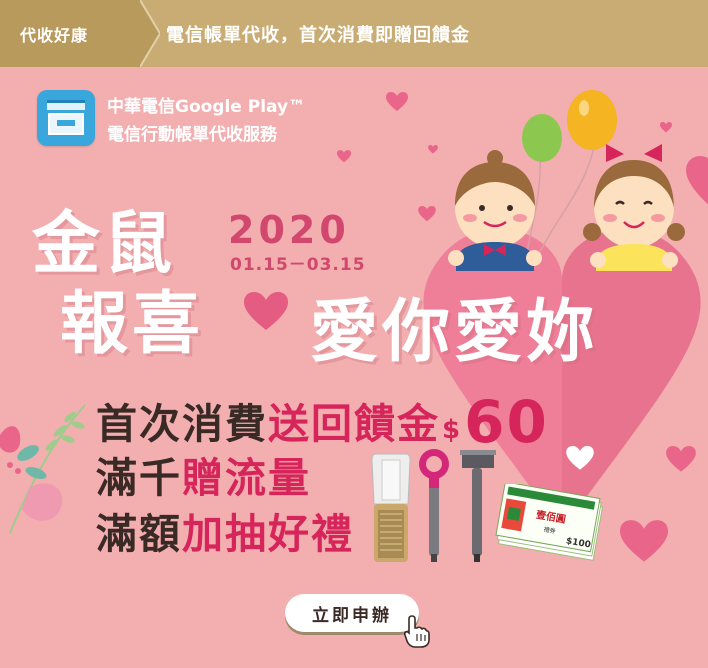  Describe the element at coordinates (634, 207) in the screenshot. I see `girl-character` at that location.